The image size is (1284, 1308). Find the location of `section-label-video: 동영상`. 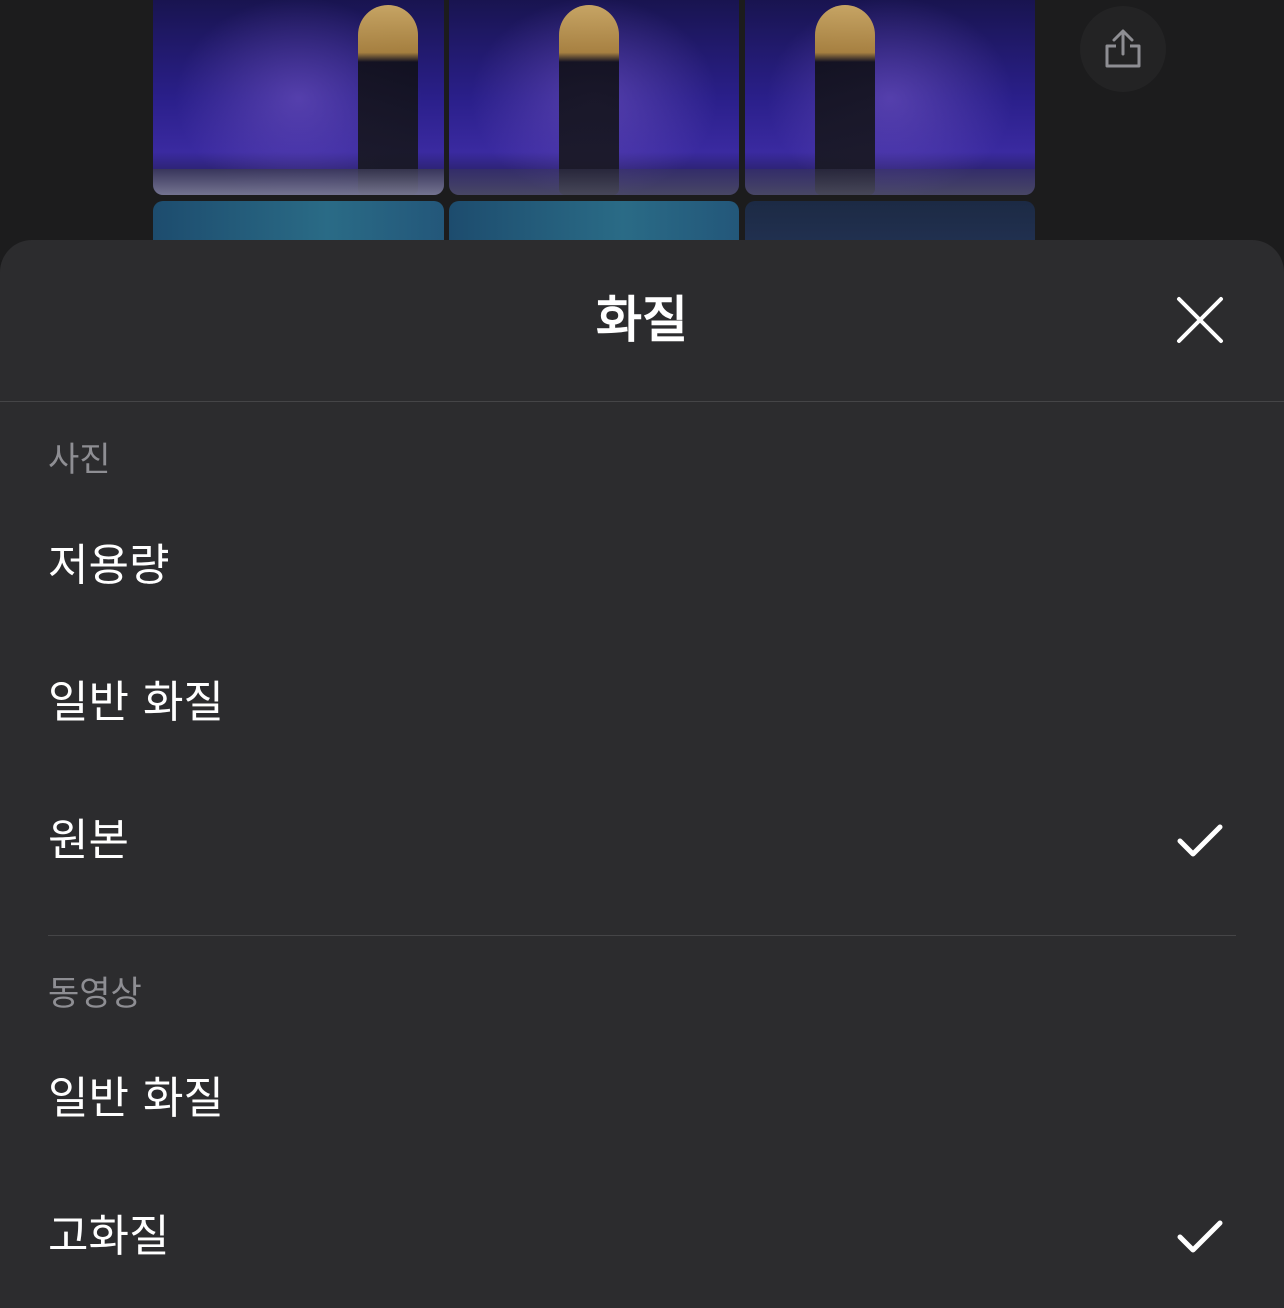

section-label-video: 동영상 is located at coordinates (95, 994).